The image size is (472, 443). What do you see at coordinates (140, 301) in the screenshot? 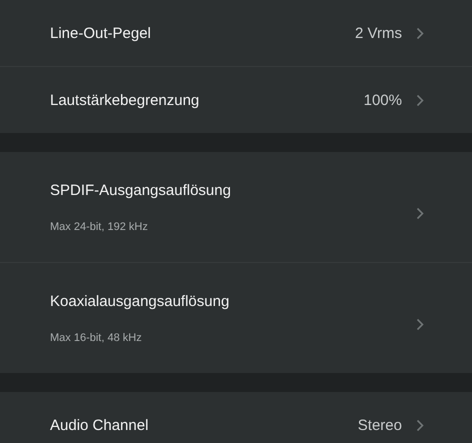
I see `setting-label: Koaxialausgangsauflösung` at bounding box center [140, 301].